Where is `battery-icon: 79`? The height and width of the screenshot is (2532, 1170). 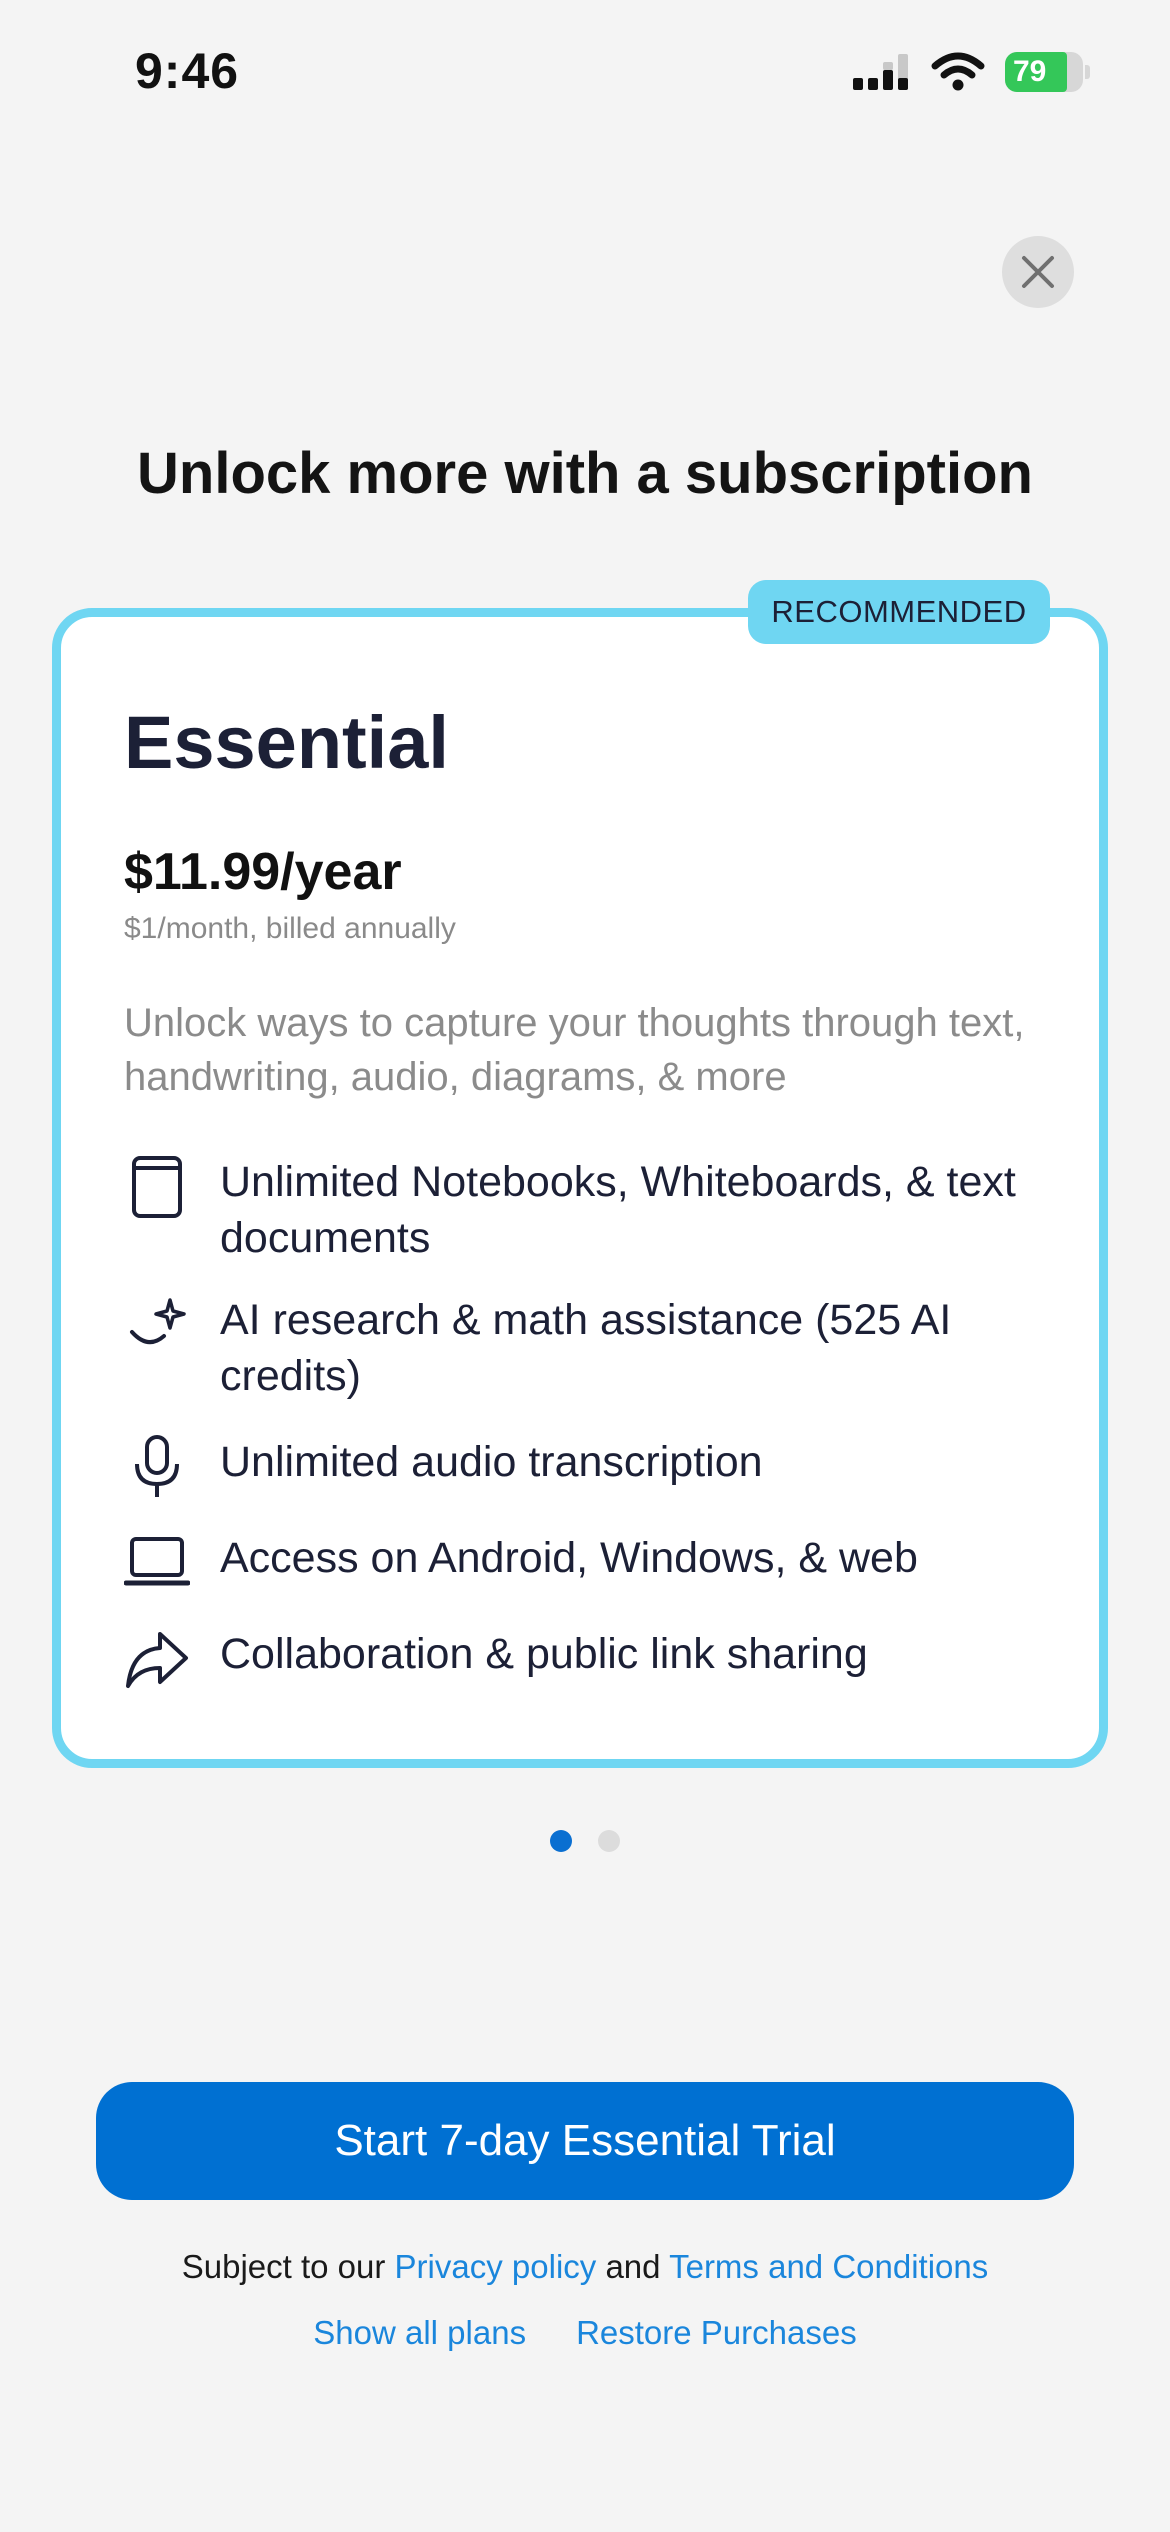 battery-icon: 79 is located at coordinates (1044, 72).